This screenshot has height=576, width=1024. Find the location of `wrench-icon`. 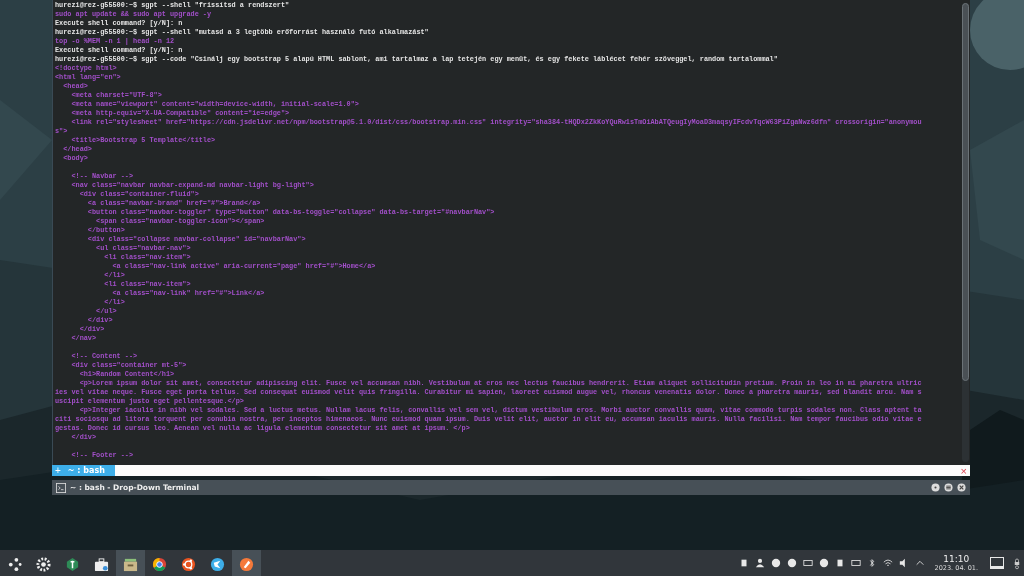

wrench-icon is located at coordinates (72, 564).